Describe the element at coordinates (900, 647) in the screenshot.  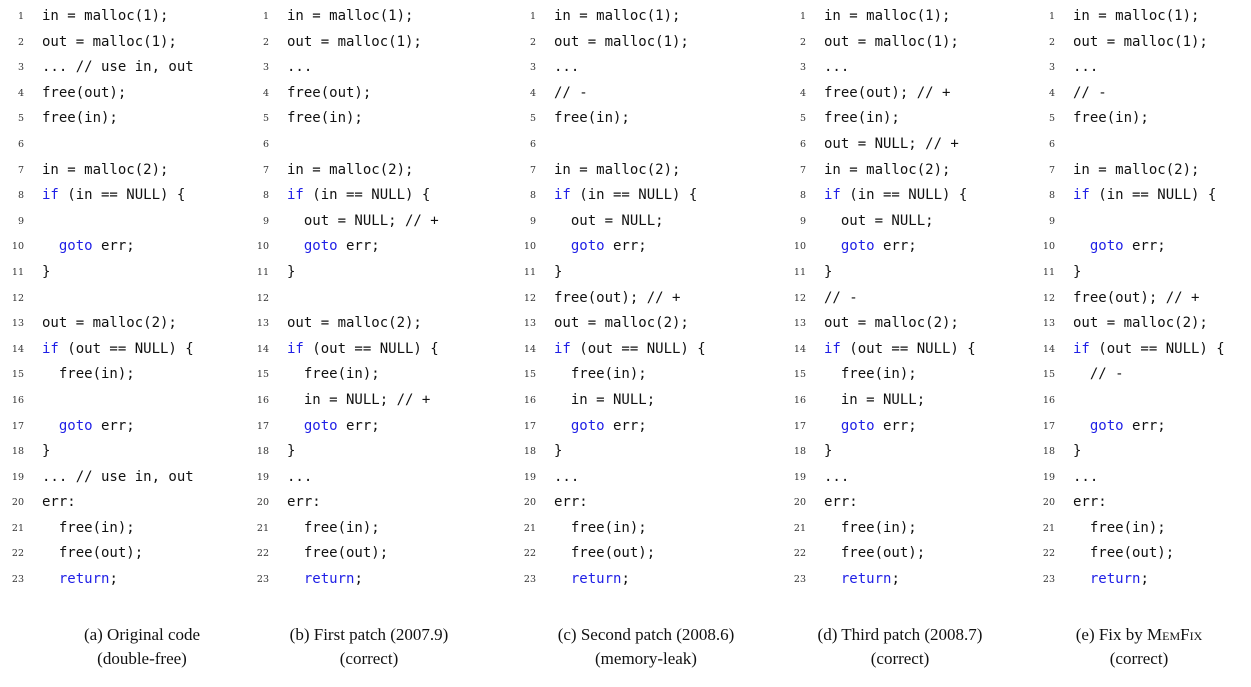
I see `caption-third-patch: (d) Third patch (2008.7) (correct)` at that location.